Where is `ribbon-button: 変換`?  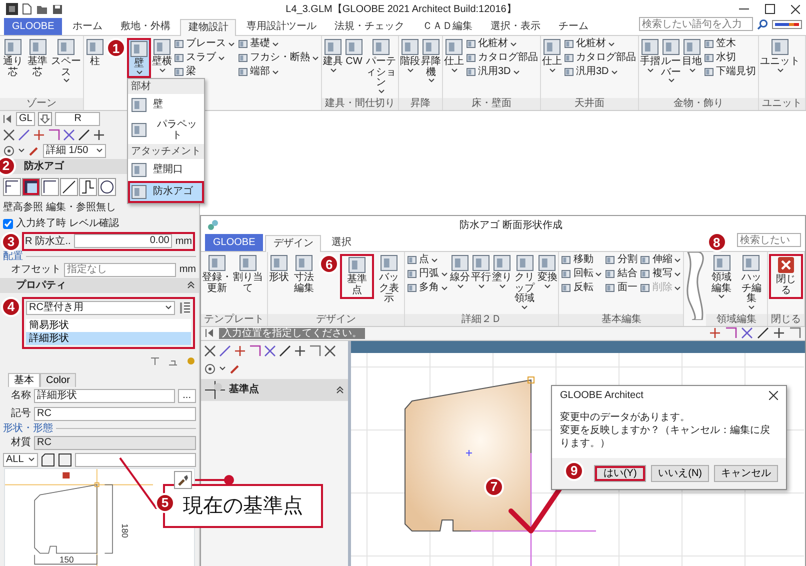 ribbon-button: 変換 is located at coordinates (547, 272).